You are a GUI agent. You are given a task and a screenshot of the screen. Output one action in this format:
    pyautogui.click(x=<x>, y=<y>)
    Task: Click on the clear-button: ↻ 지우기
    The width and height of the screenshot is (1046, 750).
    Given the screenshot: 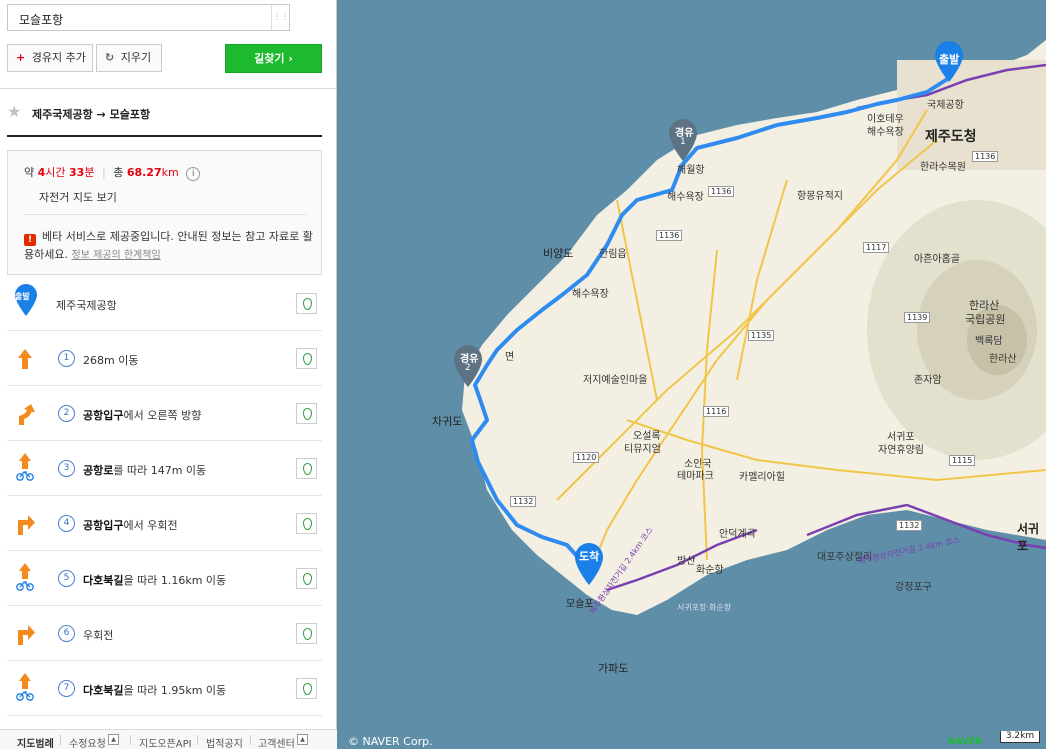 What is the action you would take?
    pyautogui.click(x=129, y=58)
    